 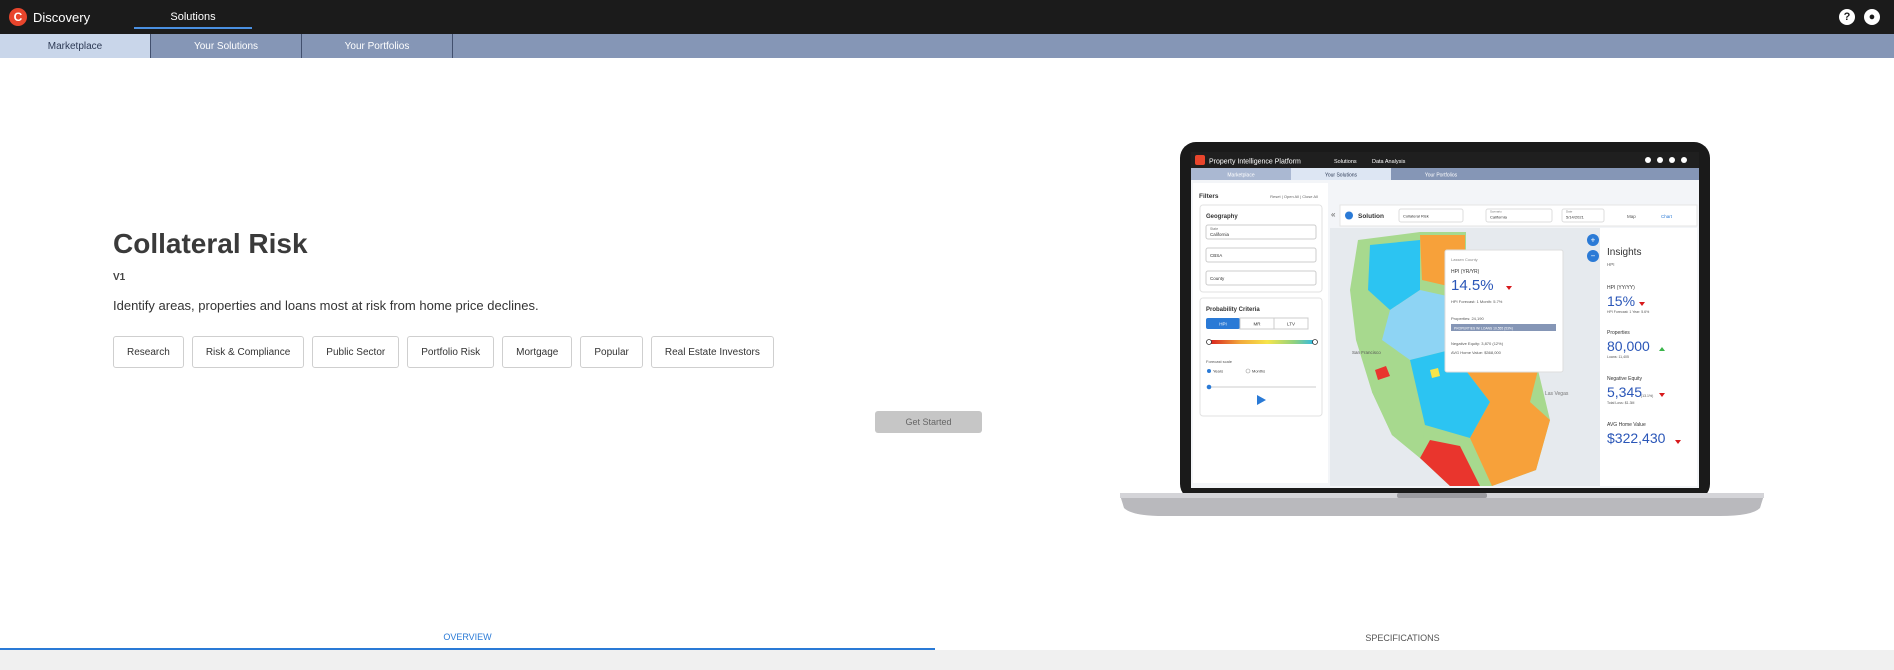 What do you see at coordinates (1222, 217) in the screenshot?
I see `svg-text: Geography` at bounding box center [1222, 217].